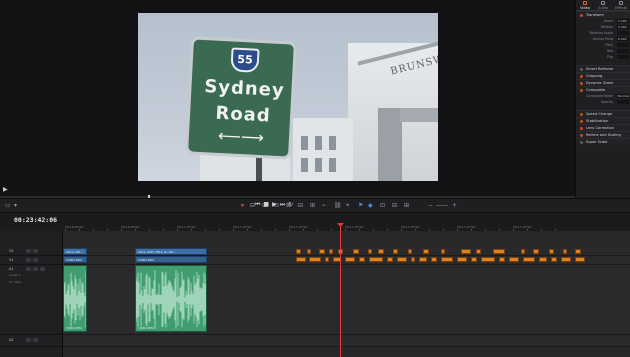  Describe the element at coordinates (75, 298) in the screenshot. I see `audio-clip: C0001.MP4` at that location.